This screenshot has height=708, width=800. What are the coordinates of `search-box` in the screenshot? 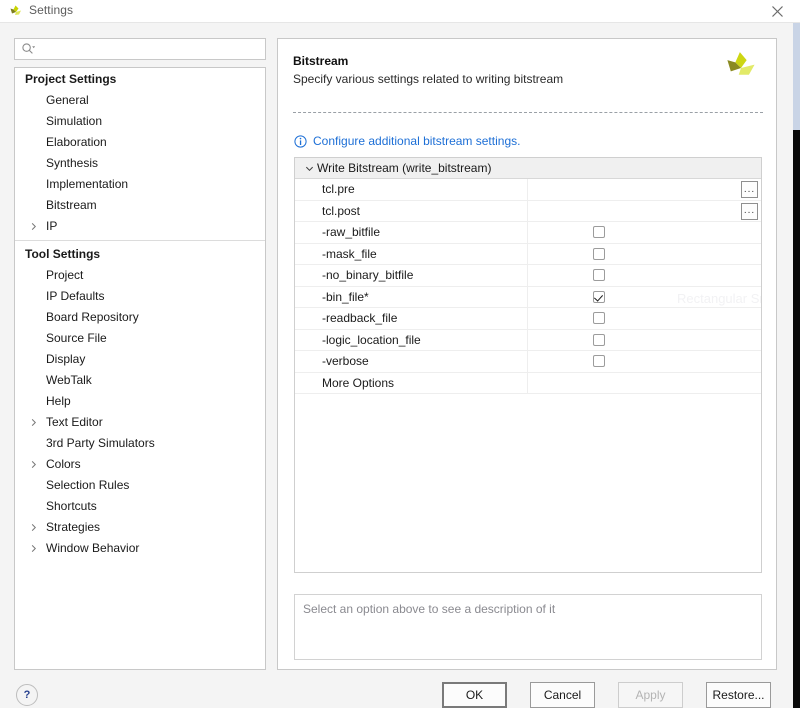 It's located at (140, 49).